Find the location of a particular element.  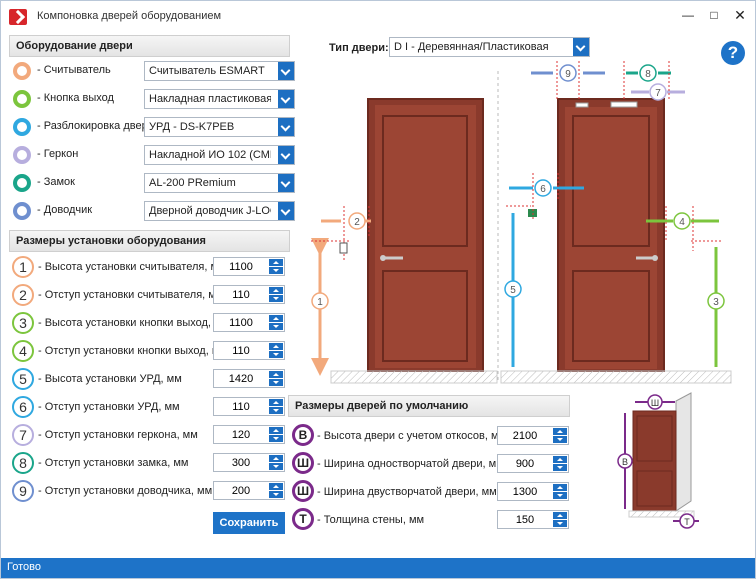

mini-marker-thickness: Т is located at coordinates (687, 522).